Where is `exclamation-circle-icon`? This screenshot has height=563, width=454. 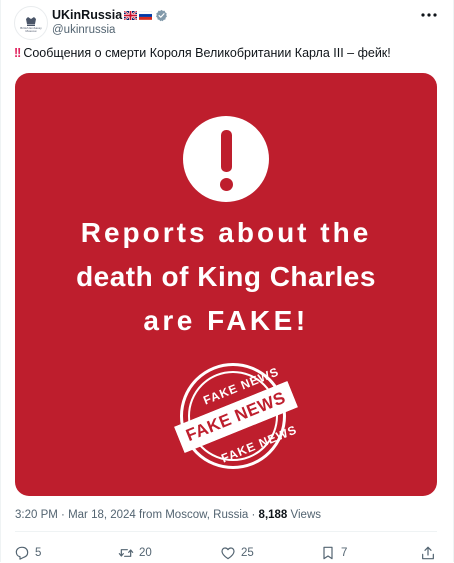
exclamation-circle-icon is located at coordinates (226, 159).